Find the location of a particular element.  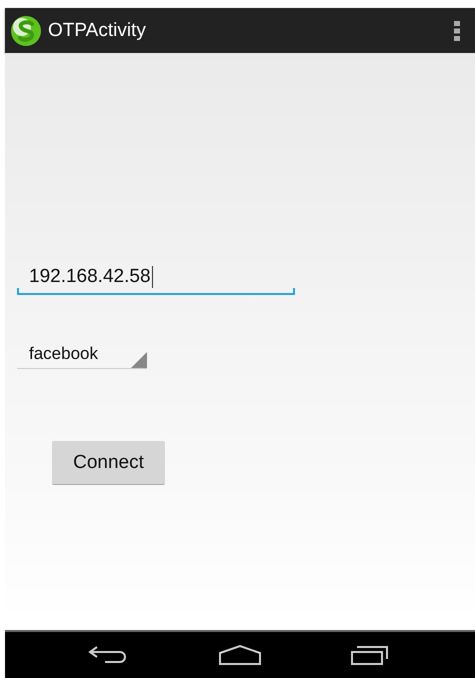

app-title: OTPActivity is located at coordinates (97, 31).